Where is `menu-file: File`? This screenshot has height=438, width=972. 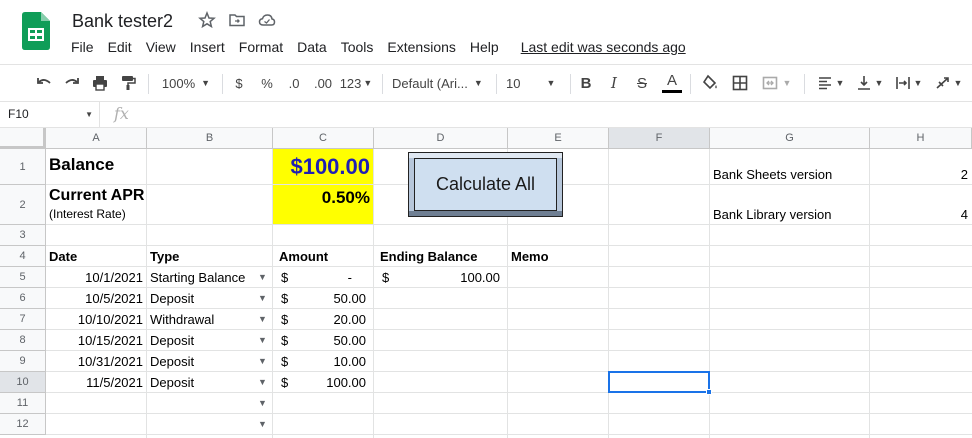
menu-file: File is located at coordinates (82, 47).